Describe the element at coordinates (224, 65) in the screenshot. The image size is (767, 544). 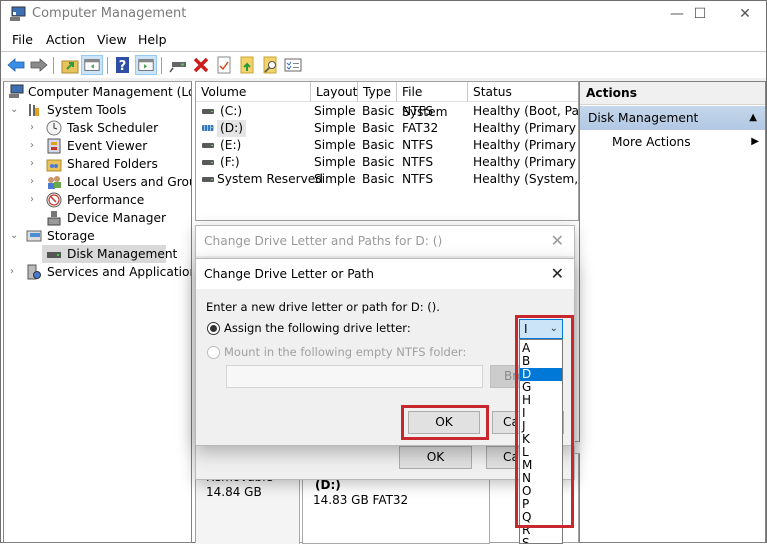
I see `properties-icon` at that location.